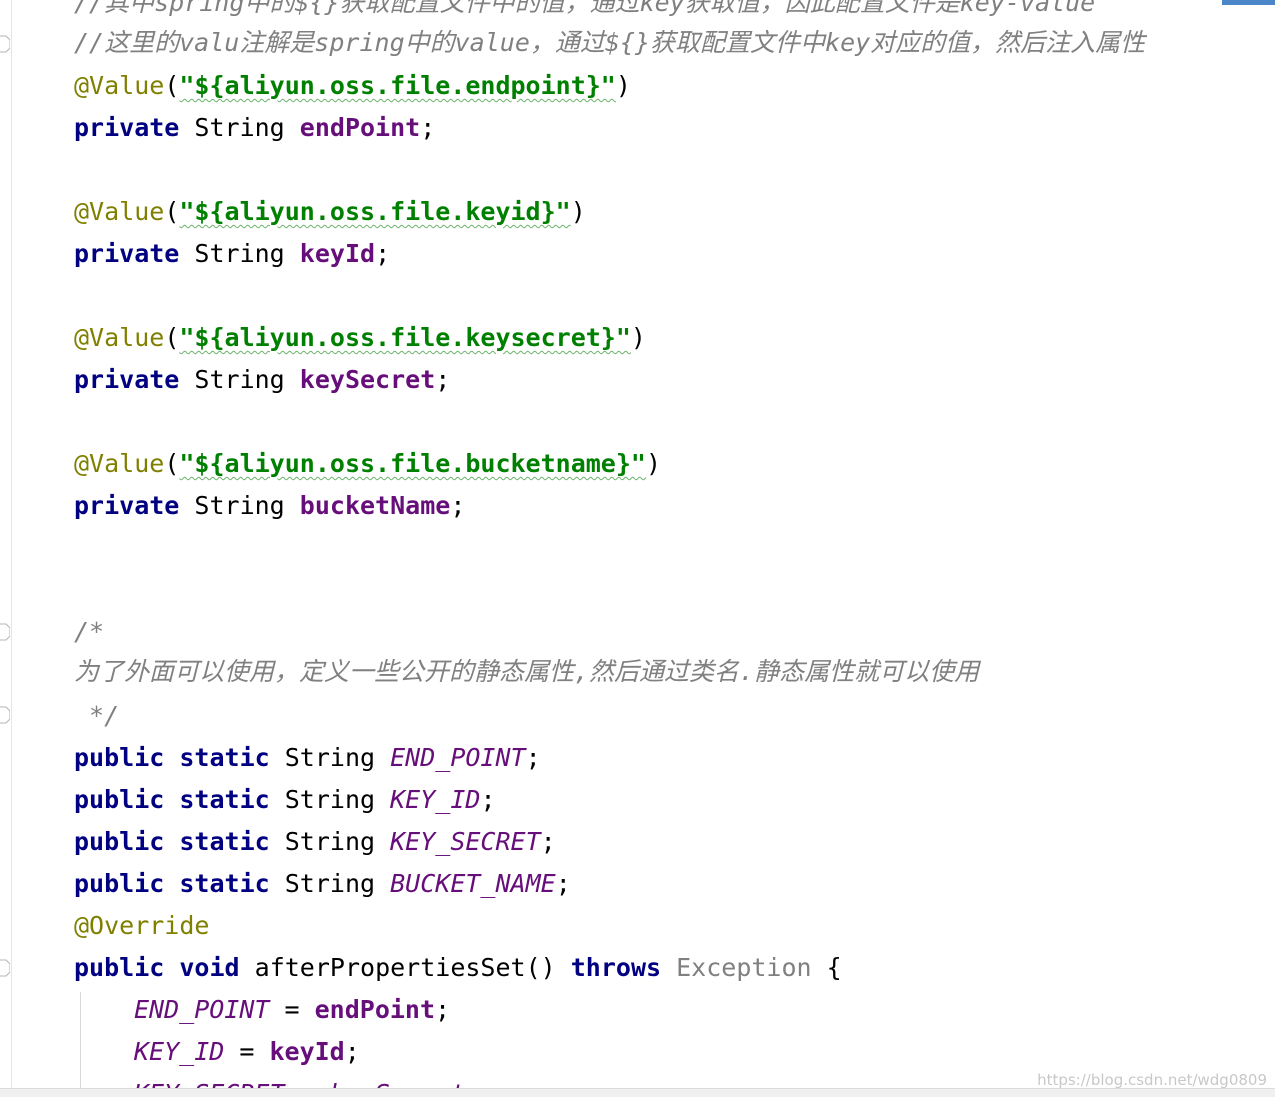 The image size is (1275, 1097). Describe the element at coordinates (368, 463) in the screenshot. I see `code-line-annotation: @Value("${aliyun.oss.file.bucketname}")` at that location.